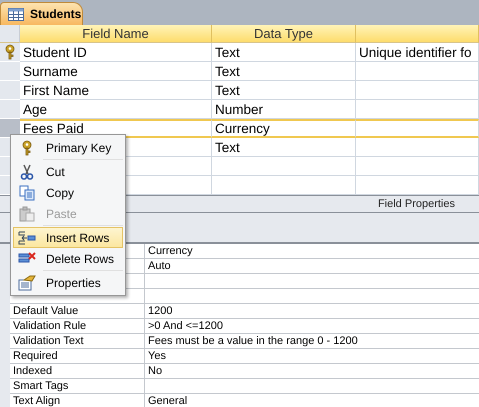 The image size is (479, 407). I want to click on insert-rows-icon, so click(27, 238).